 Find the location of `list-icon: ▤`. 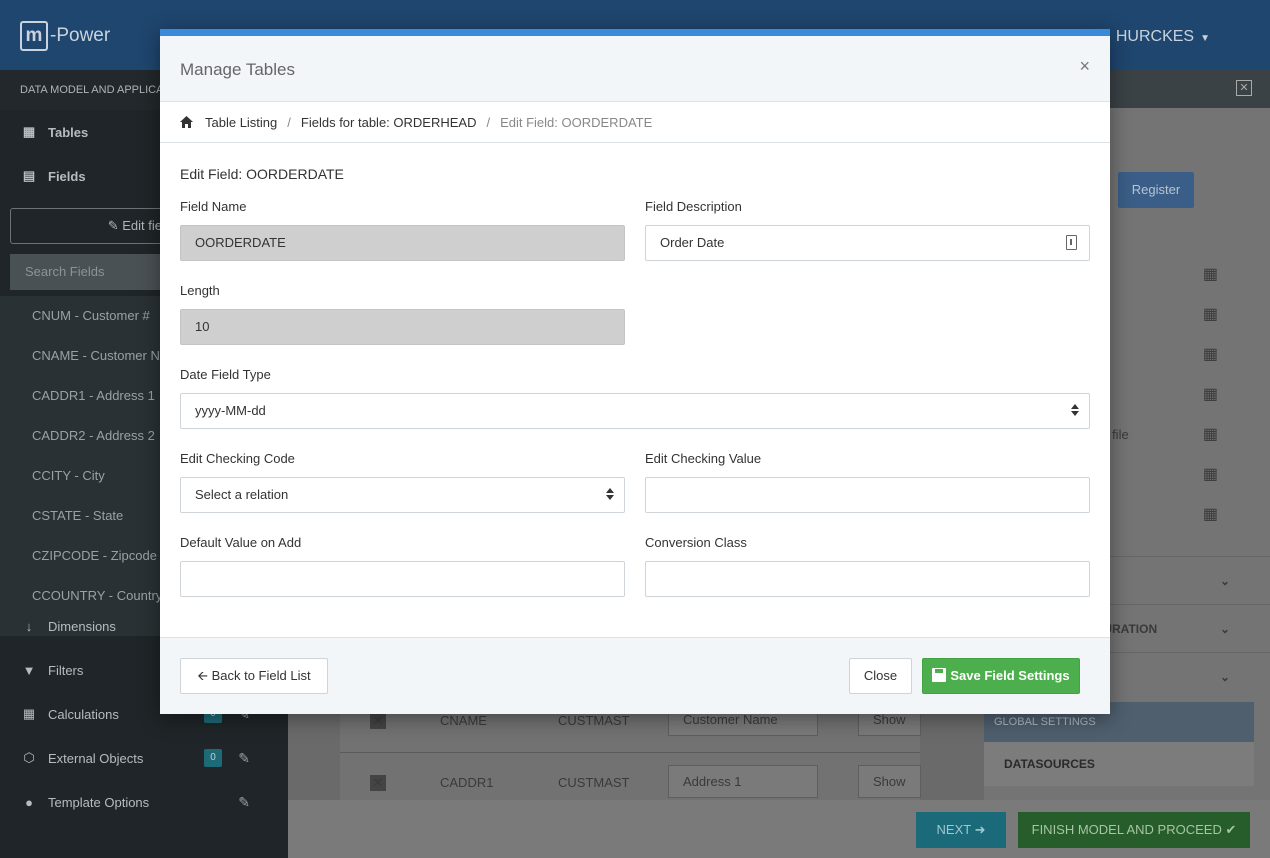

list-icon: ▤ is located at coordinates (29, 175).